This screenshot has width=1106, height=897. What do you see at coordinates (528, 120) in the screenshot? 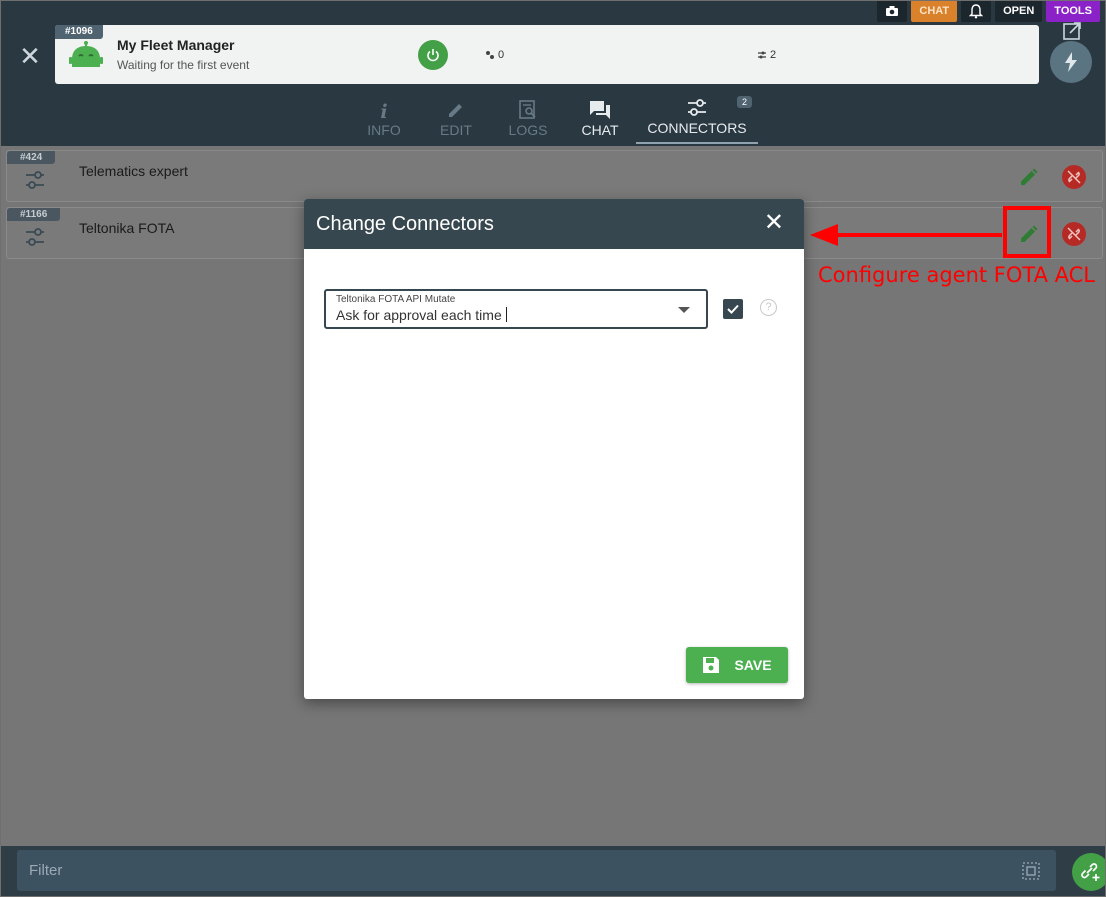
I see `tab-logs: LOGS` at bounding box center [528, 120].